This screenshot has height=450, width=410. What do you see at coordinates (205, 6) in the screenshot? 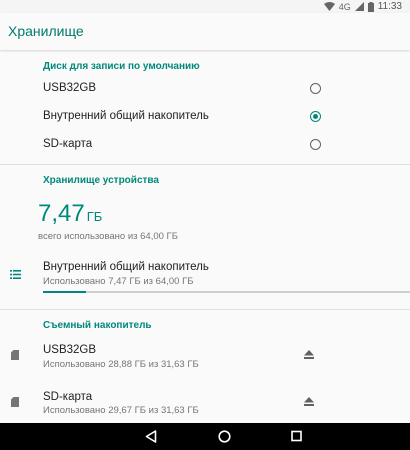
I see `status-bar: 4G 11:33` at bounding box center [205, 6].